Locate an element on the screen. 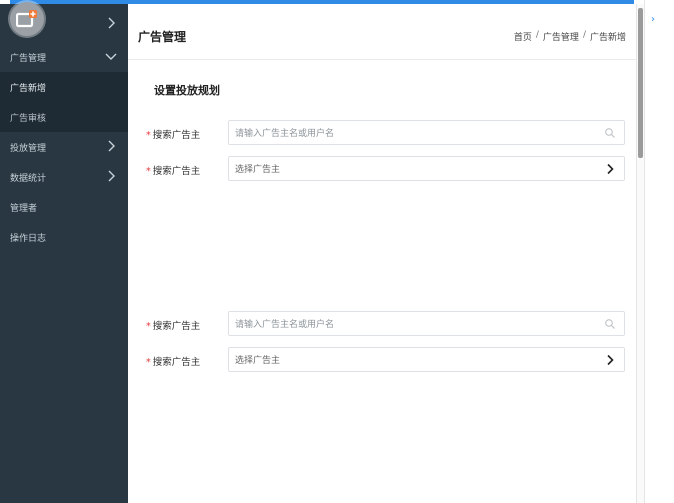 The image size is (674, 503). sidebar-item-label: 广告审核 is located at coordinates (28, 118).